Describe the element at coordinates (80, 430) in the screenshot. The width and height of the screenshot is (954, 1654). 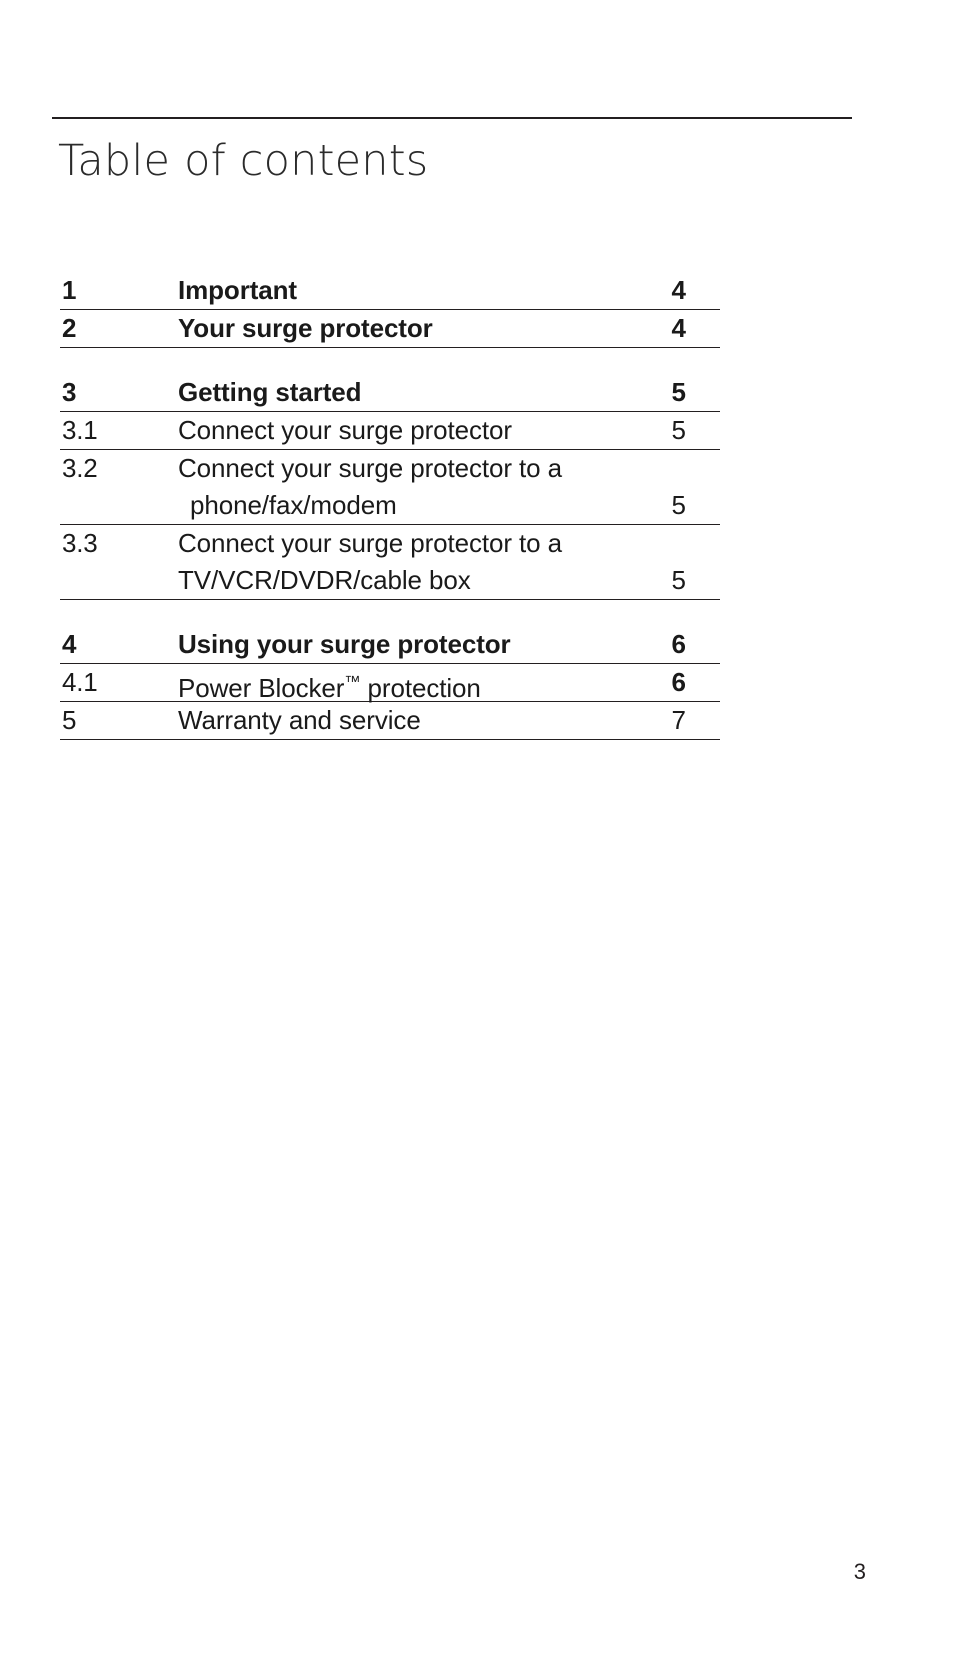
I see `toc-entry-number: 3.1` at that location.